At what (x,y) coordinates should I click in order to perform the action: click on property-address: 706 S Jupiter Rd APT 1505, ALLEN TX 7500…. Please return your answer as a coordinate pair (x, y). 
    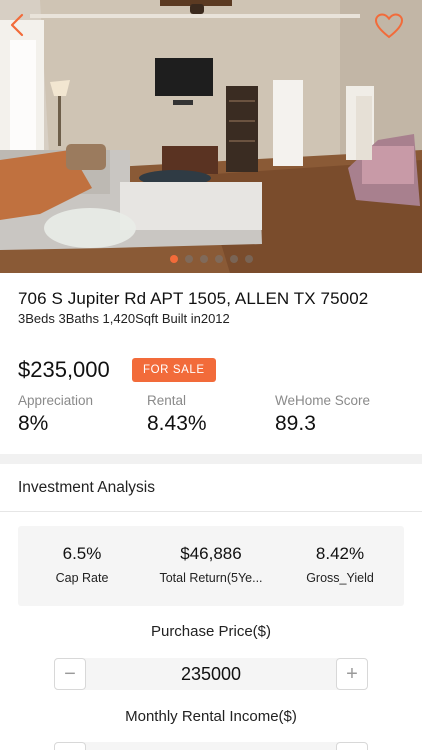
    Looking at the image, I should click on (193, 298).